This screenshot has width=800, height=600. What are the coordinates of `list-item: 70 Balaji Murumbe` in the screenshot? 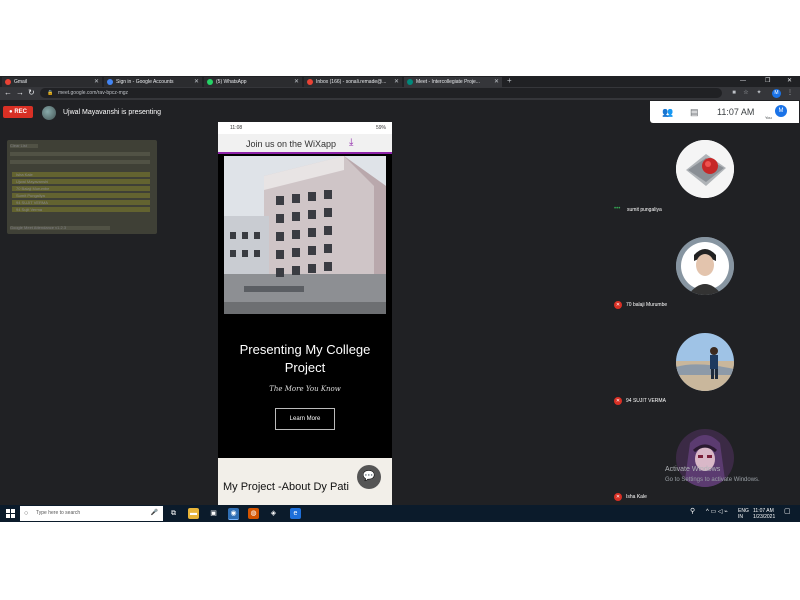 It's located at (81, 188).